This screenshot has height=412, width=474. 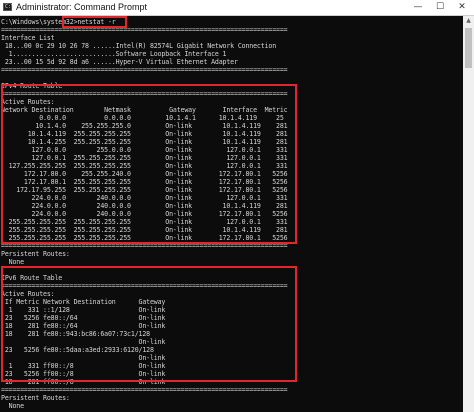 What do you see at coordinates (237, 8) in the screenshot?
I see `title-bar: C:\ Administrator: Command Prompt — ☐ ✕` at bounding box center [237, 8].